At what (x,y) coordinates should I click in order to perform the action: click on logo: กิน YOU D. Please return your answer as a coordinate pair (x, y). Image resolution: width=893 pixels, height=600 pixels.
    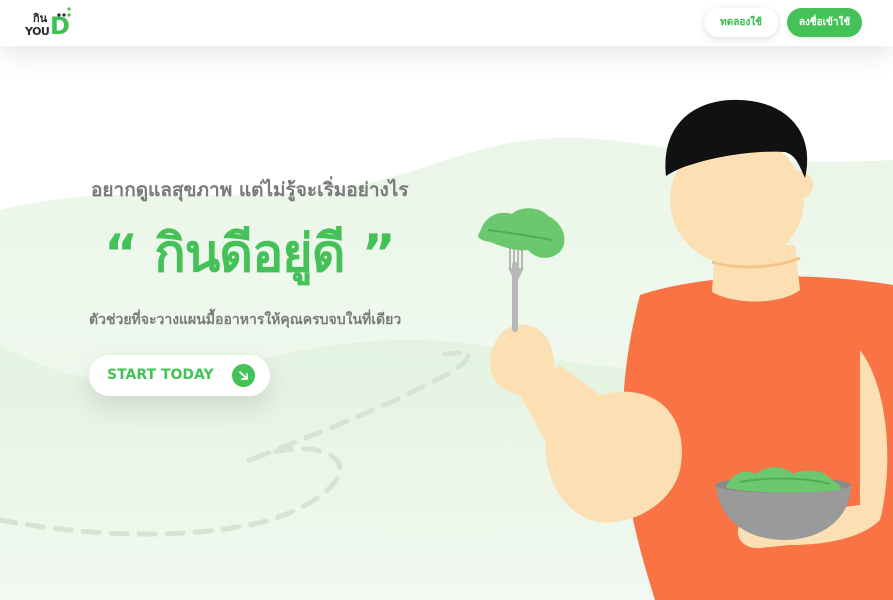
    Looking at the image, I should click on (50, 24).